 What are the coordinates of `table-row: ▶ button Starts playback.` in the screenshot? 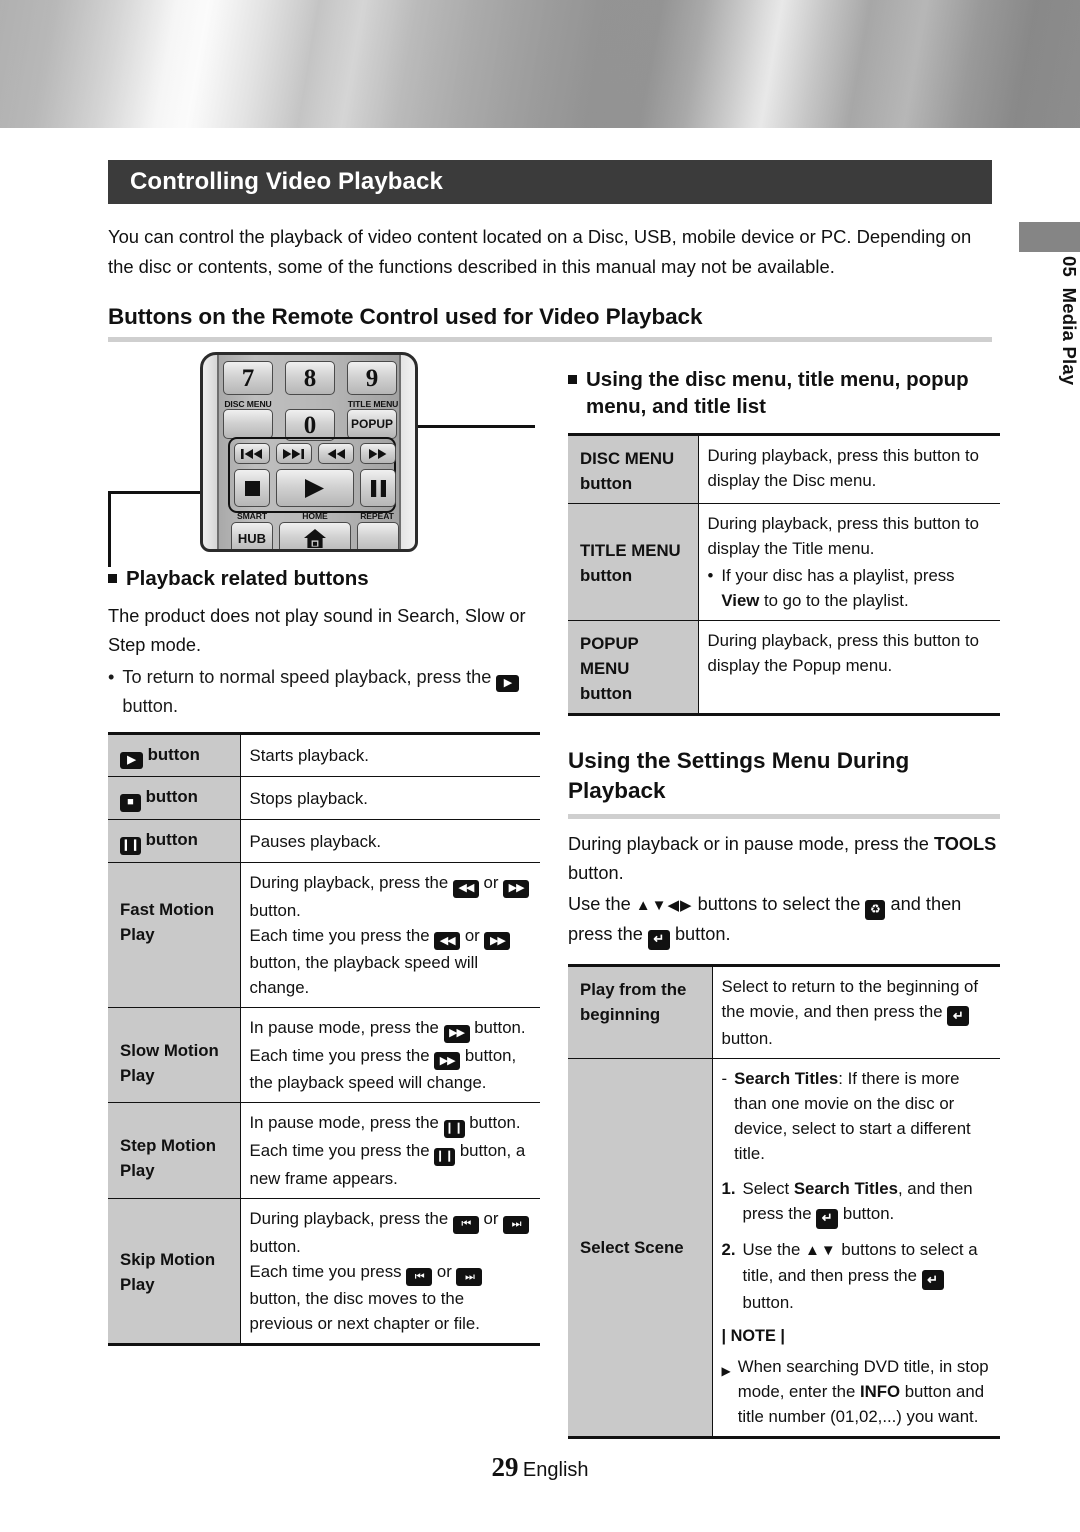 It's located at (324, 754).